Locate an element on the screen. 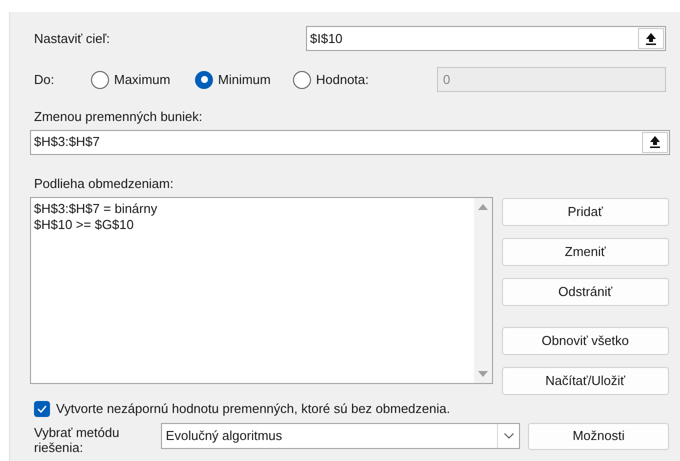  options-button: Možnosti is located at coordinates (598, 436).